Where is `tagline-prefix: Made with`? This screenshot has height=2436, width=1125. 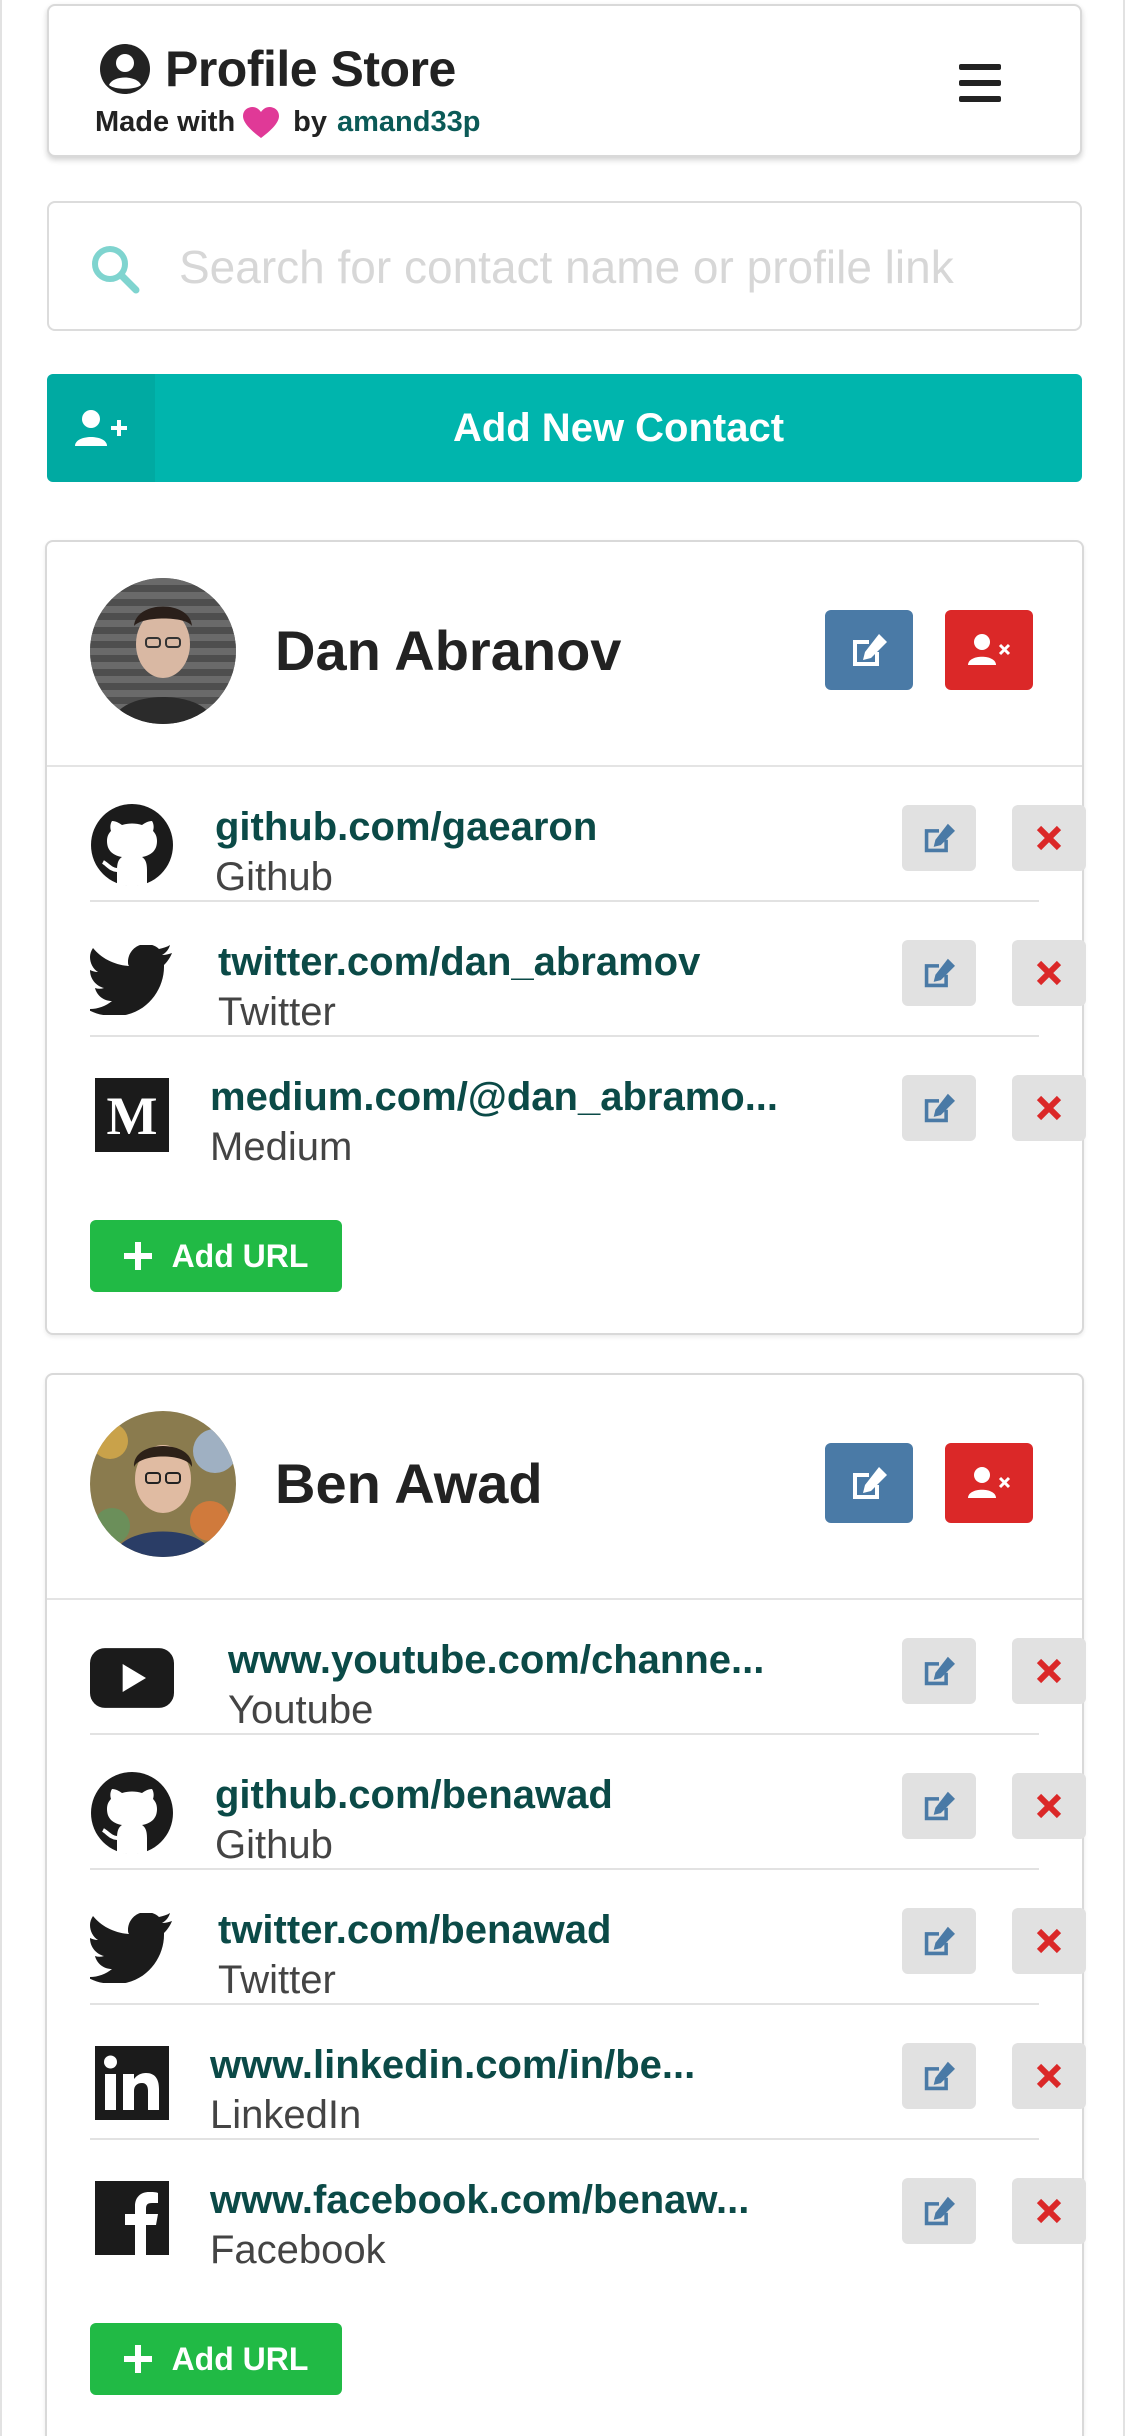 tagline-prefix: Made with is located at coordinates (165, 122).